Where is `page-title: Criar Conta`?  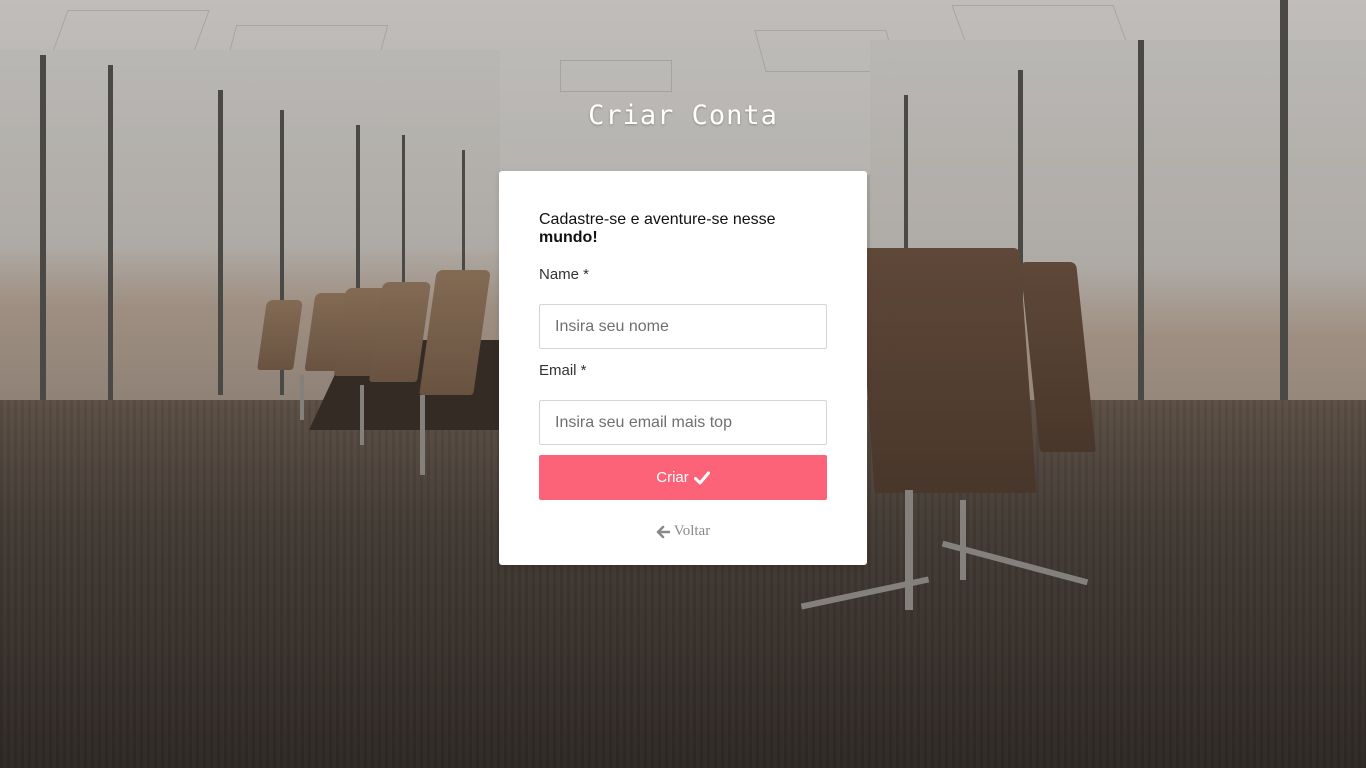 page-title: Criar Conta is located at coordinates (683, 115).